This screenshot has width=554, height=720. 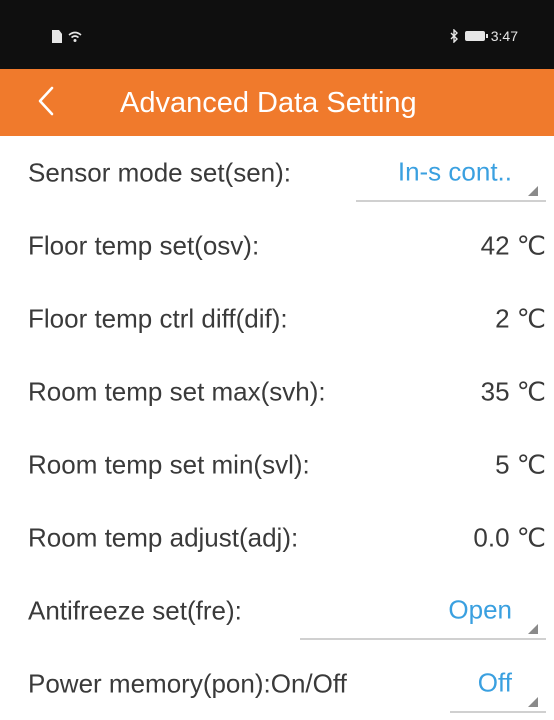 I want to click on setting-row-antifreeze: Antifreeze set(fre): Open, so click(x=277, y=610).